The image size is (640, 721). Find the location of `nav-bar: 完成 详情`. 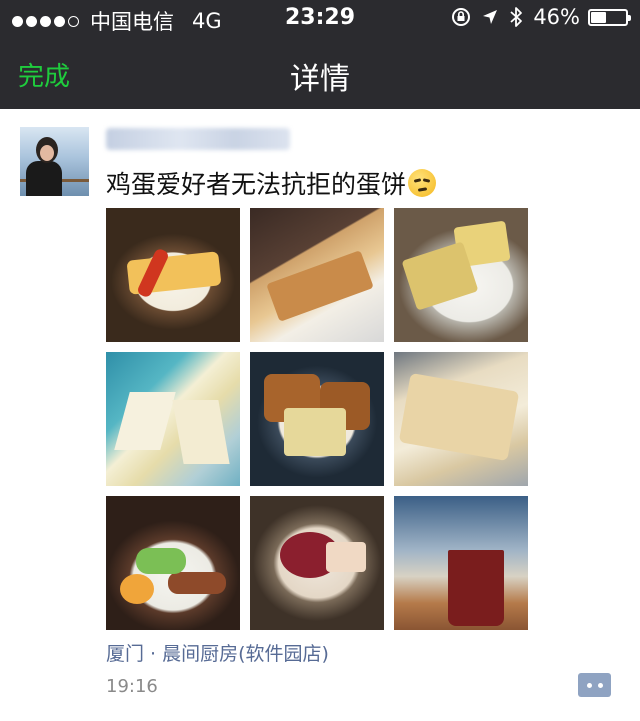

nav-bar: 完成 详情 is located at coordinates (320, 72).